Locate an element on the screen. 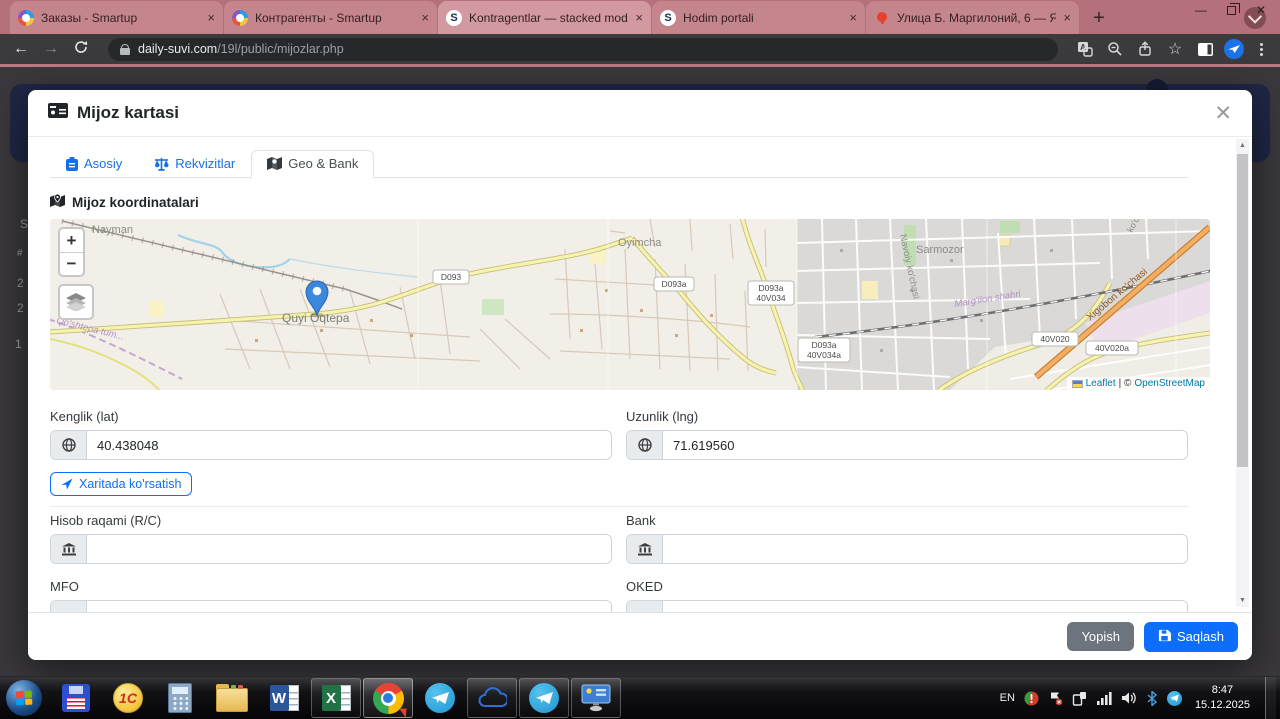 This screenshot has height=719, width=1280. browser-tab-3-active: S Kontragentlar — stacked moda × is located at coordinates (544, 17).